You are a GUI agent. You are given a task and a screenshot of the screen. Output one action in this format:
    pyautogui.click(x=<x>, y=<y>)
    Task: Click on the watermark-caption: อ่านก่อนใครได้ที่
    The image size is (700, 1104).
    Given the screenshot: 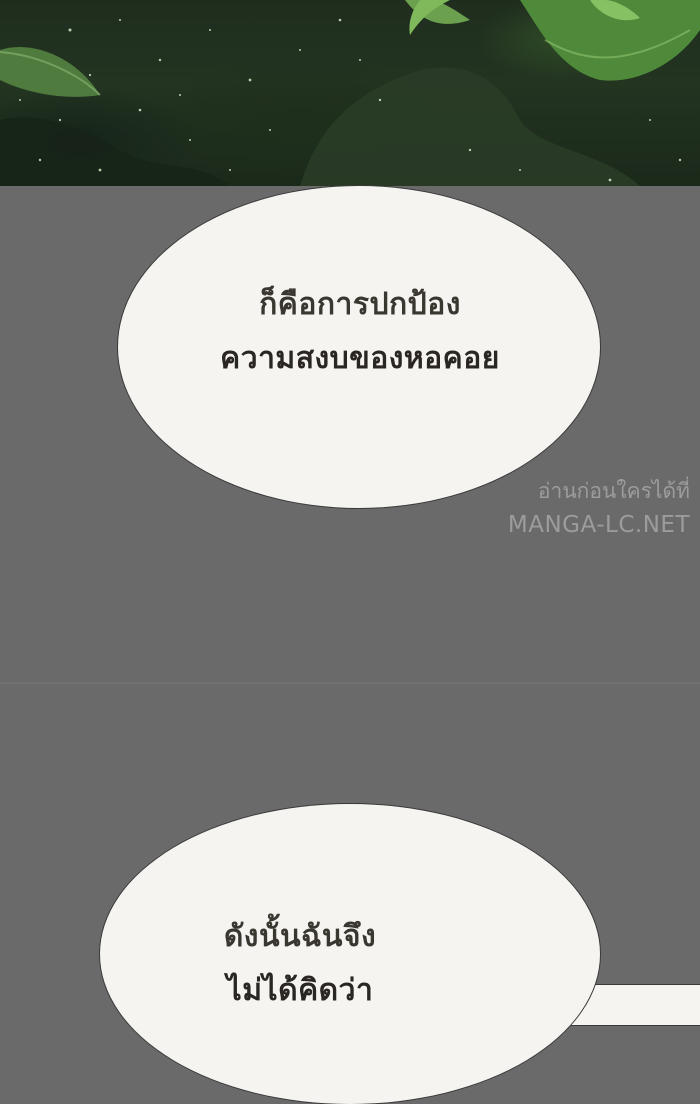 What is the action you would take?
    pyautogui.click(x=613, y=491)
    